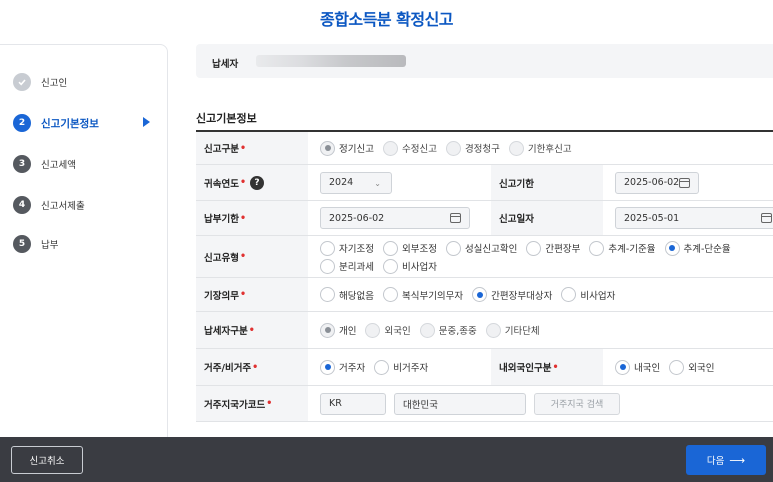 The image size is (773, 482). What do you see at coordinates (22, 244) in the screenshot?
I see `step-number: 5` at bounding box center [22, 244].